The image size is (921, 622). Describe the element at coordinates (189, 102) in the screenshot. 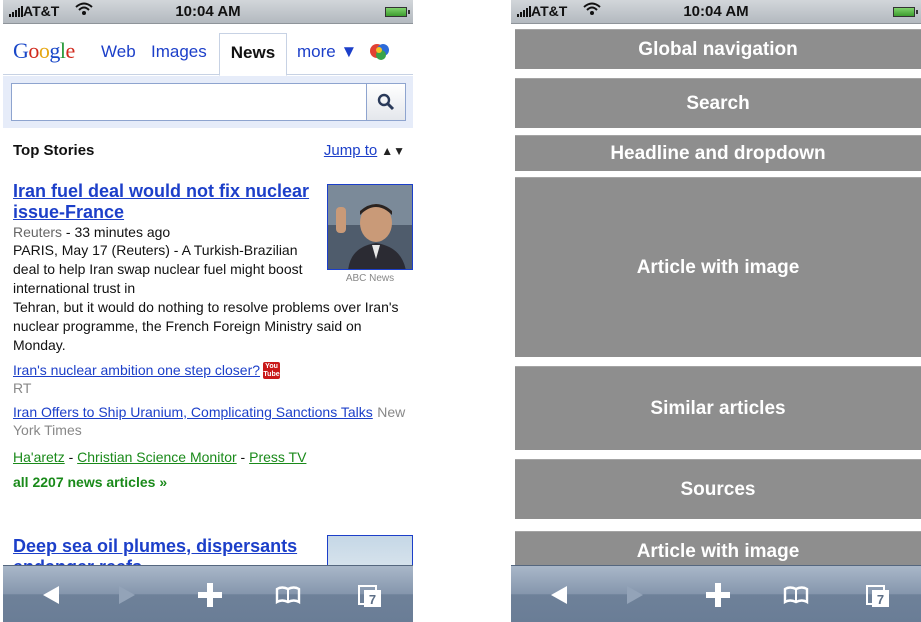

I see `search-input` at that location.